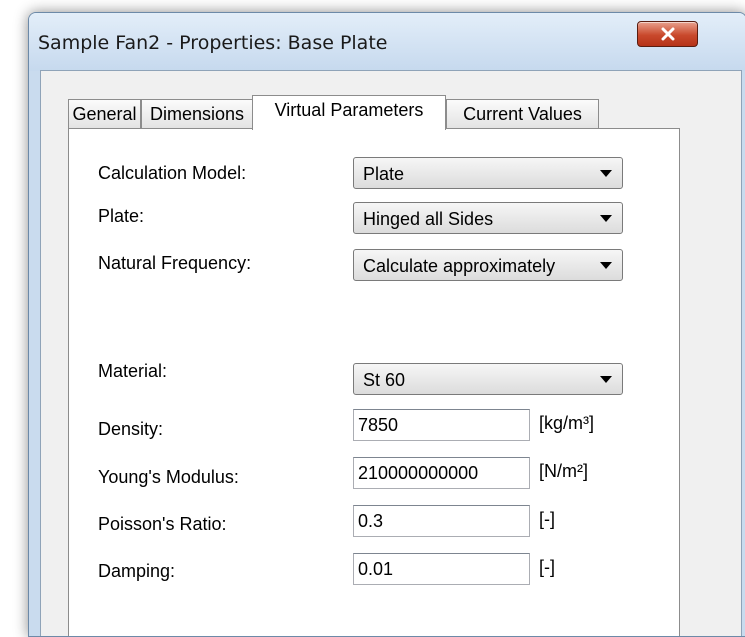  I want to click on poissons-ratio-unit: [-], so click(547, 519).